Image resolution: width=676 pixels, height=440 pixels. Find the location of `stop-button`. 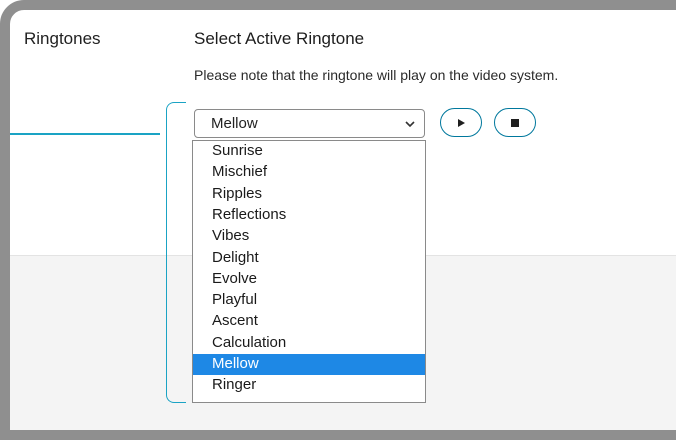

stop-button is located at coordinates (515, 122).